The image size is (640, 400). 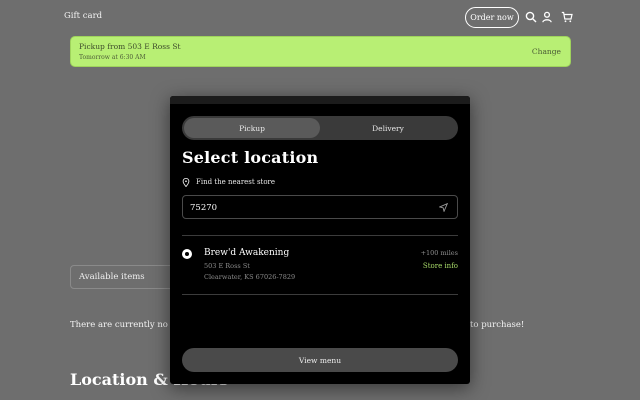 I want to click on location-search-input, so click(x=305, y=207).